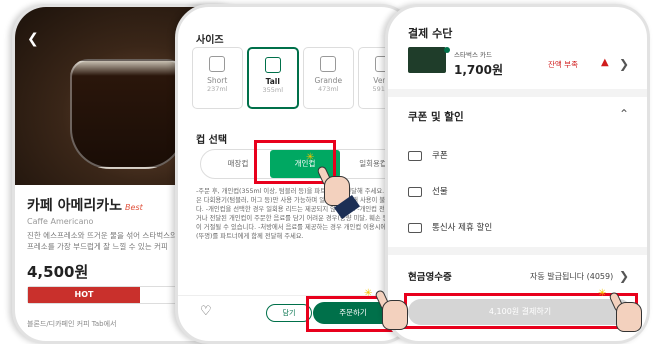 This screenshot has width=670, height=344. What do you see at coordinates (273, 90) in the screenshot?
I see `size-volume: 355ml` at bounding box center [273, 90].